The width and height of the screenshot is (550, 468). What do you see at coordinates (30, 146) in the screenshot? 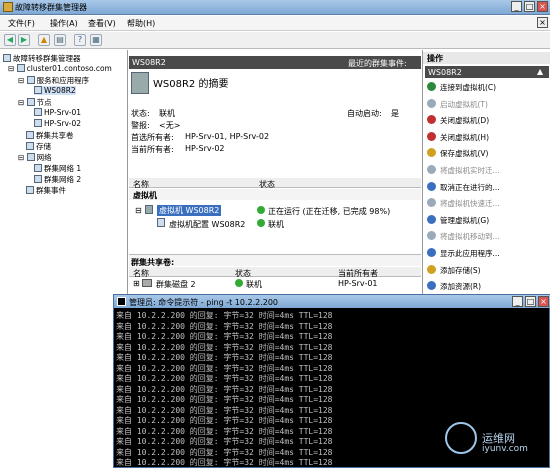
I see `storage-icon` at bounding box center [30, 146].